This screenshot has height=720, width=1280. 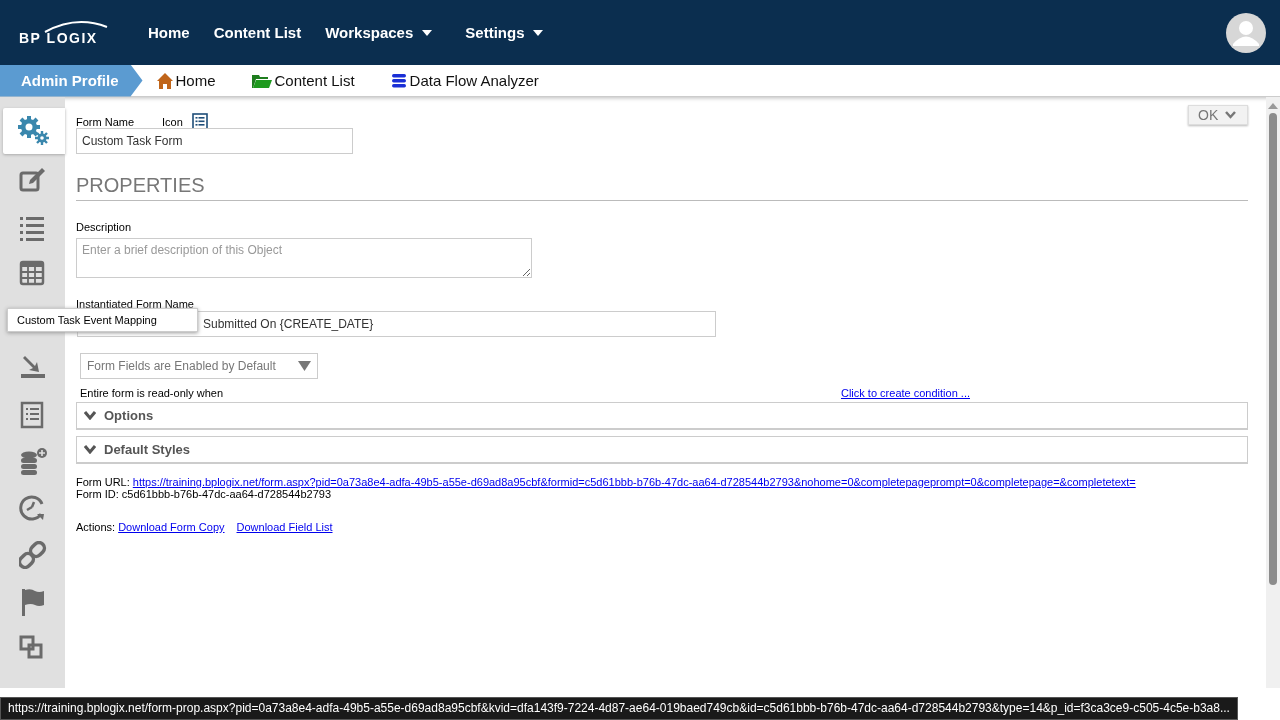 What do you see at coordinates (135, 304) in the screenshot?
I see `field-label: Instantiated Form Name` at bounding box center [135, 304].